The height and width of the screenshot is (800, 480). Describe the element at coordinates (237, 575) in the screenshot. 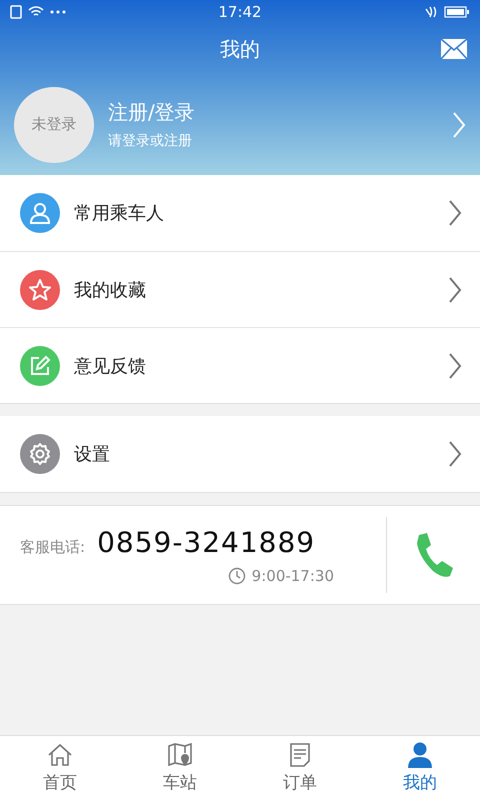

I see `clock-icon` at that location.